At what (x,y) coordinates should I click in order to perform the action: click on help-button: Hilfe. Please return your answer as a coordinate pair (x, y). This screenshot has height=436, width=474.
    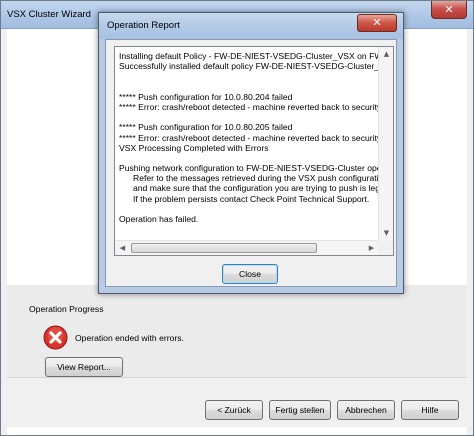
    Looking at the image, I should click on (430, 410).